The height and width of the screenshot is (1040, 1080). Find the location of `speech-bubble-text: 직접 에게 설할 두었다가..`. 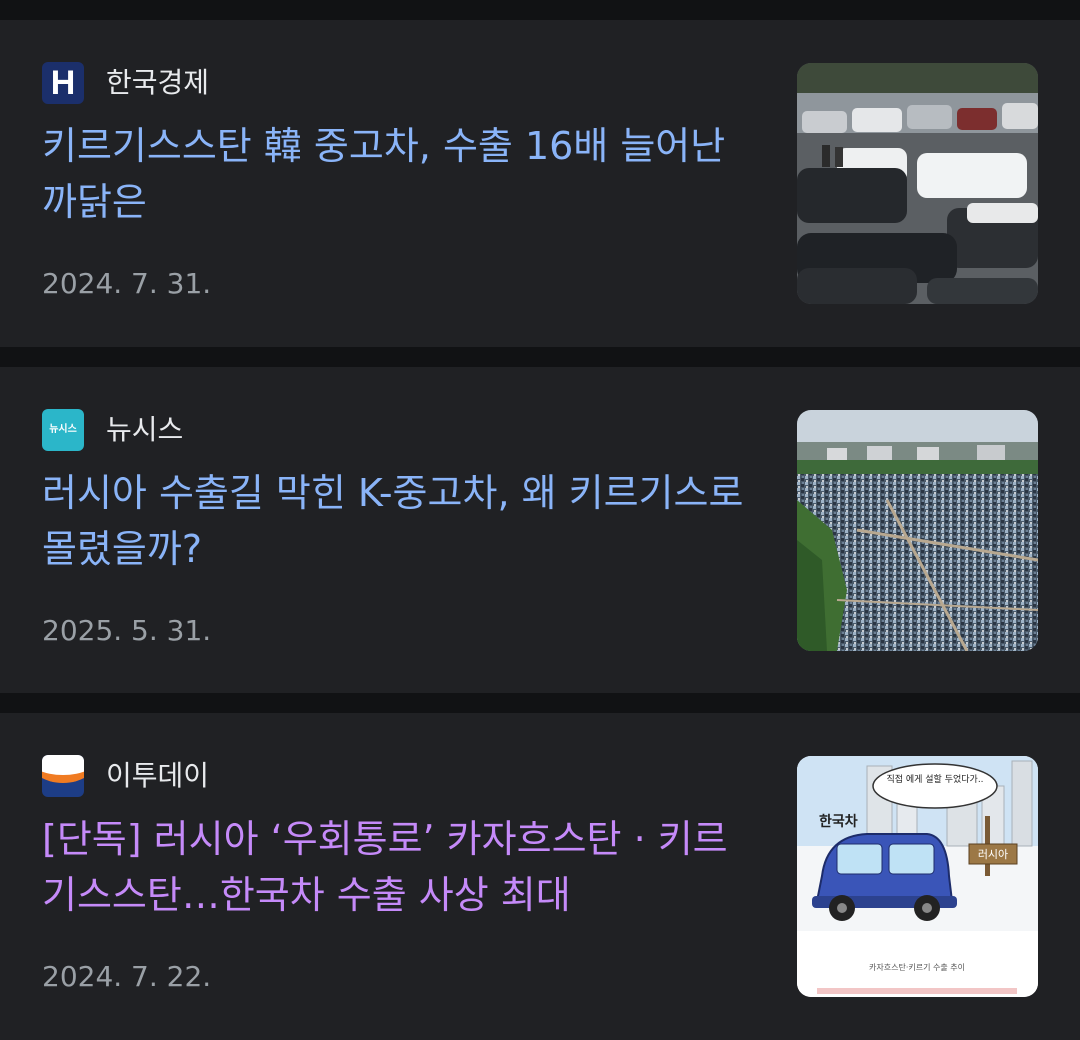

speech-bubble-text: 직접 에게 설할 두었다가.. is located at coordinates (934, 779).